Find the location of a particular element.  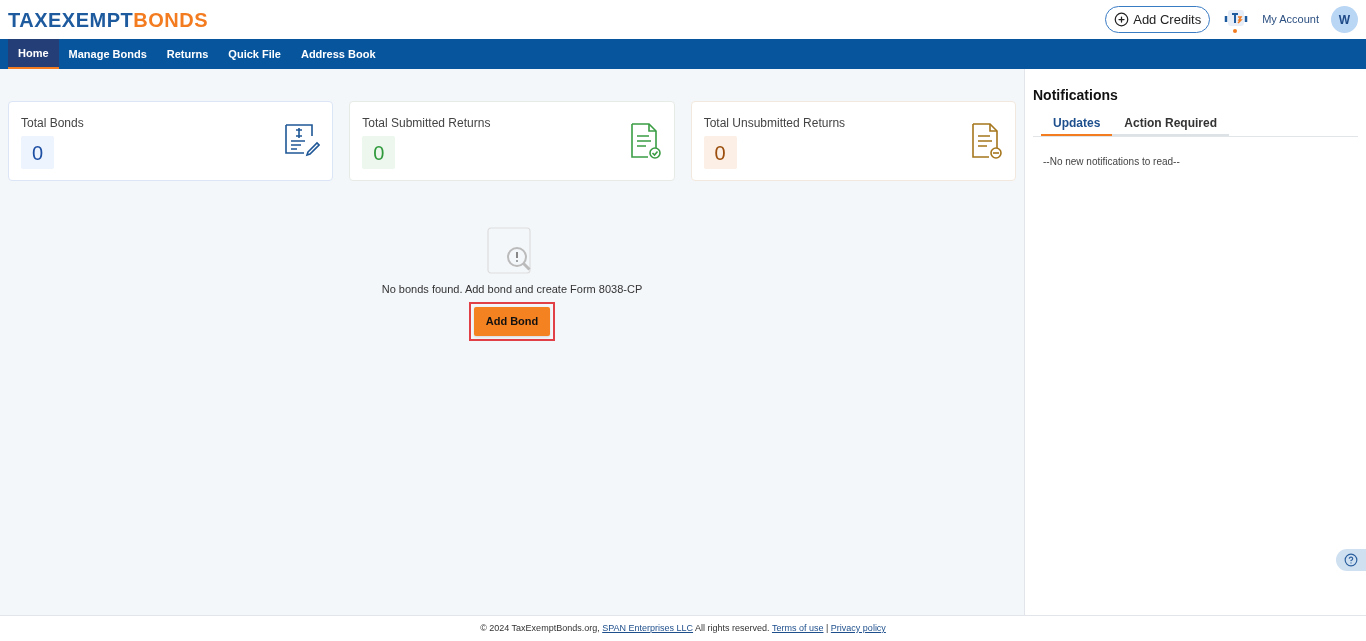

privacy-link: Privacy policy is located at coordinates (858, 627).